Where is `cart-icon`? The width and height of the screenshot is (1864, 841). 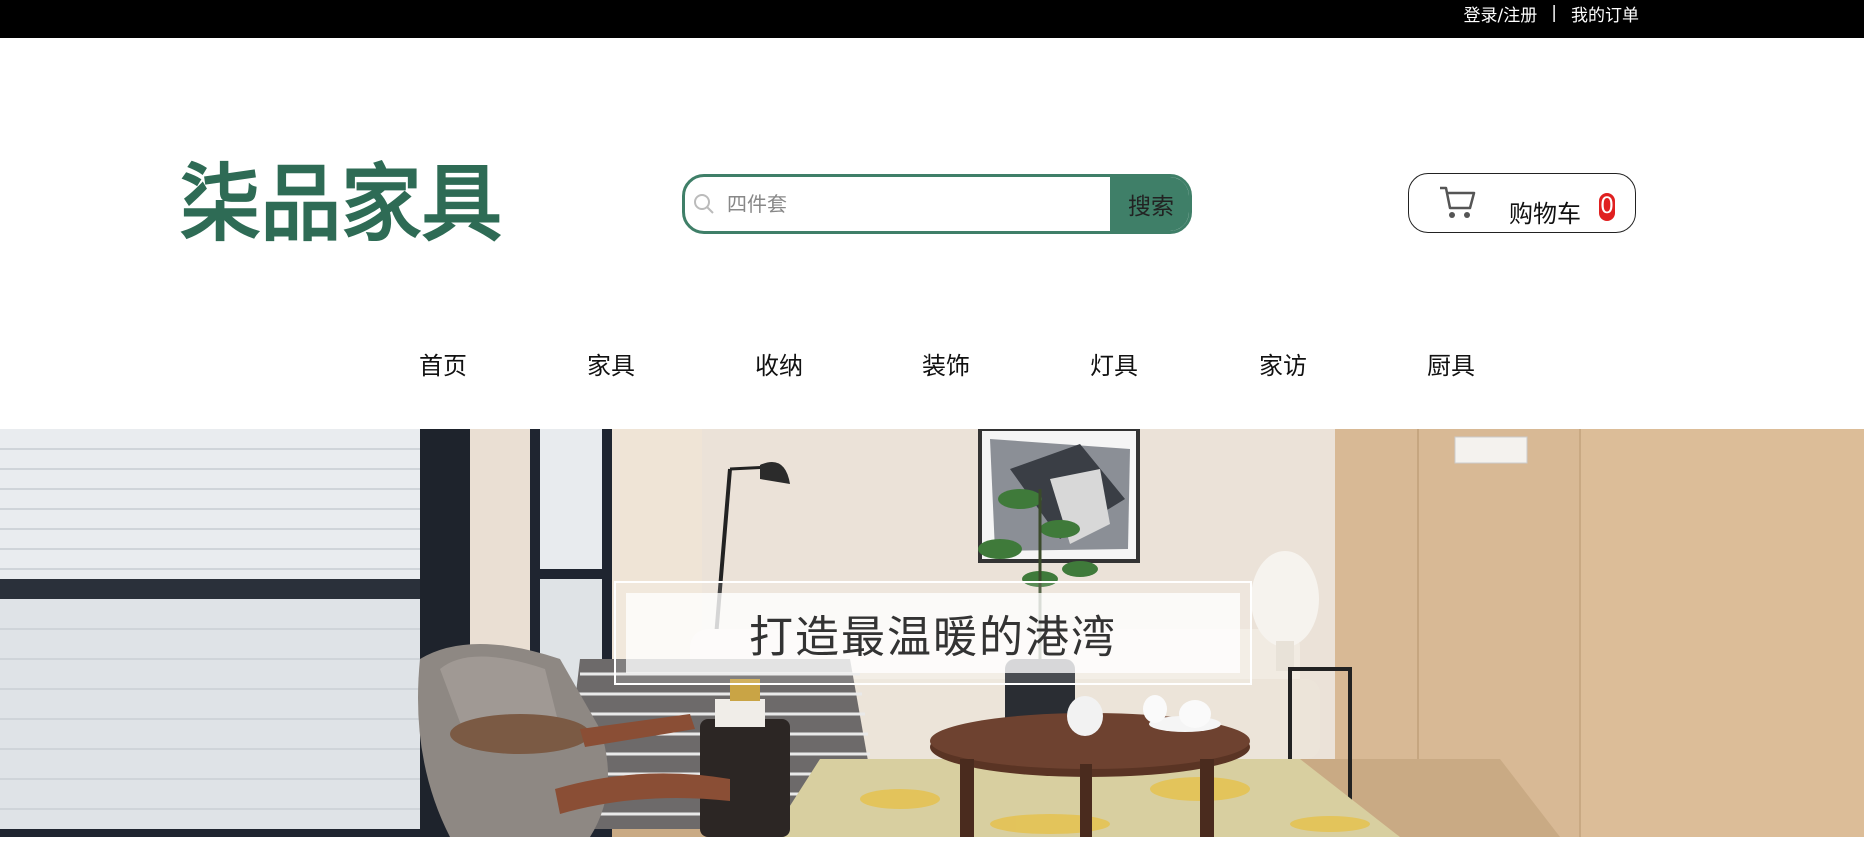
cart-icon is located at coordinates (1458, 204).